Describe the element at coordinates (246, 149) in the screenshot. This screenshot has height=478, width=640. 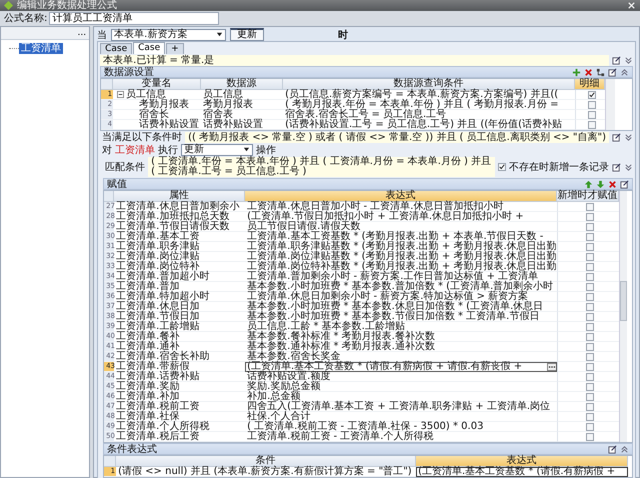
I see `caret-icon` at that location.